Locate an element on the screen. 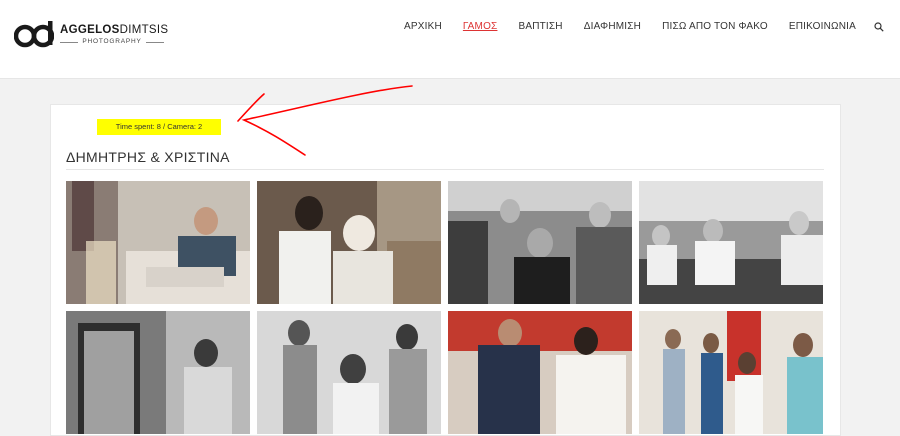 The height and width of the screenshot is (436, 900). gallery-photo-friends-dancing is located at coordinates (731, 242).